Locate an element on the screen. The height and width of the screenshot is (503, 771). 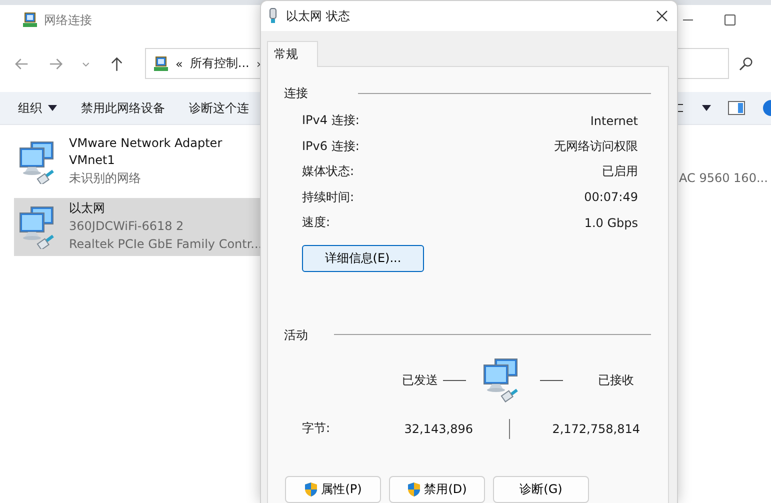
field-label: 字节: is located at coordinates (317, 428).